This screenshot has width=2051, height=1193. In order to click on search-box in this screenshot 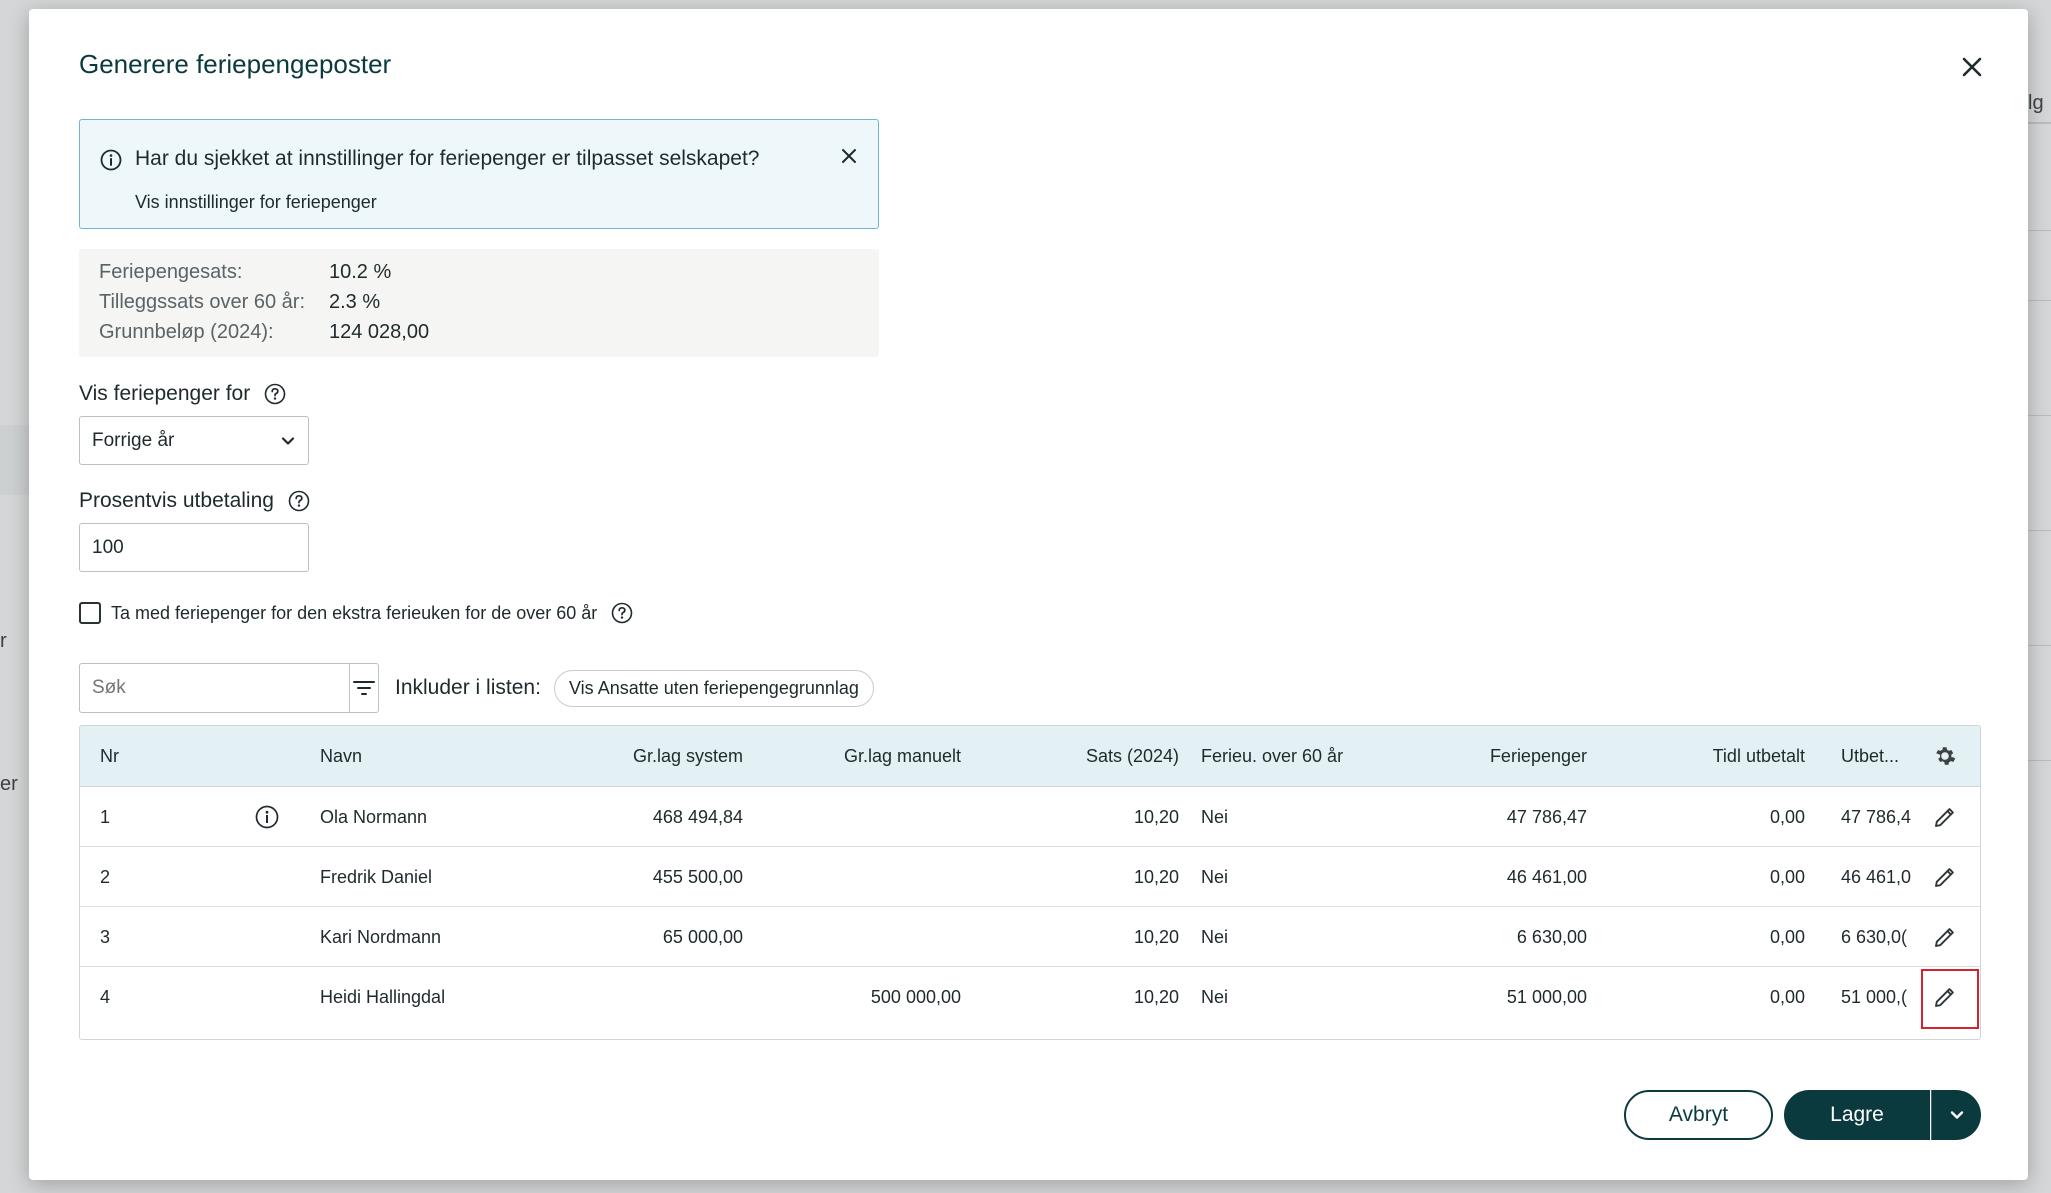, I will do `click(229, 688)`.